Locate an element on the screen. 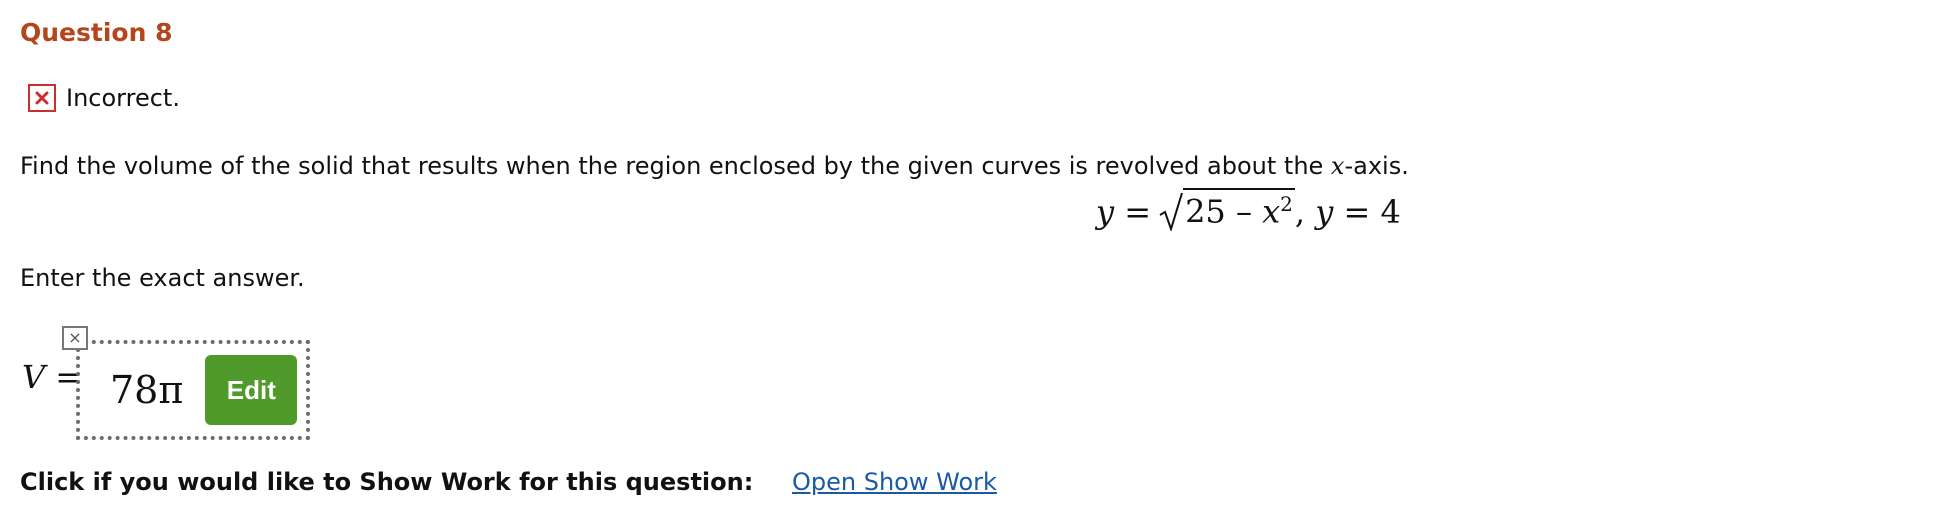 The width and height of the screenshot is (1938, 525). open-show-work-link: Open Show Work is located at coordinates (894, 482).